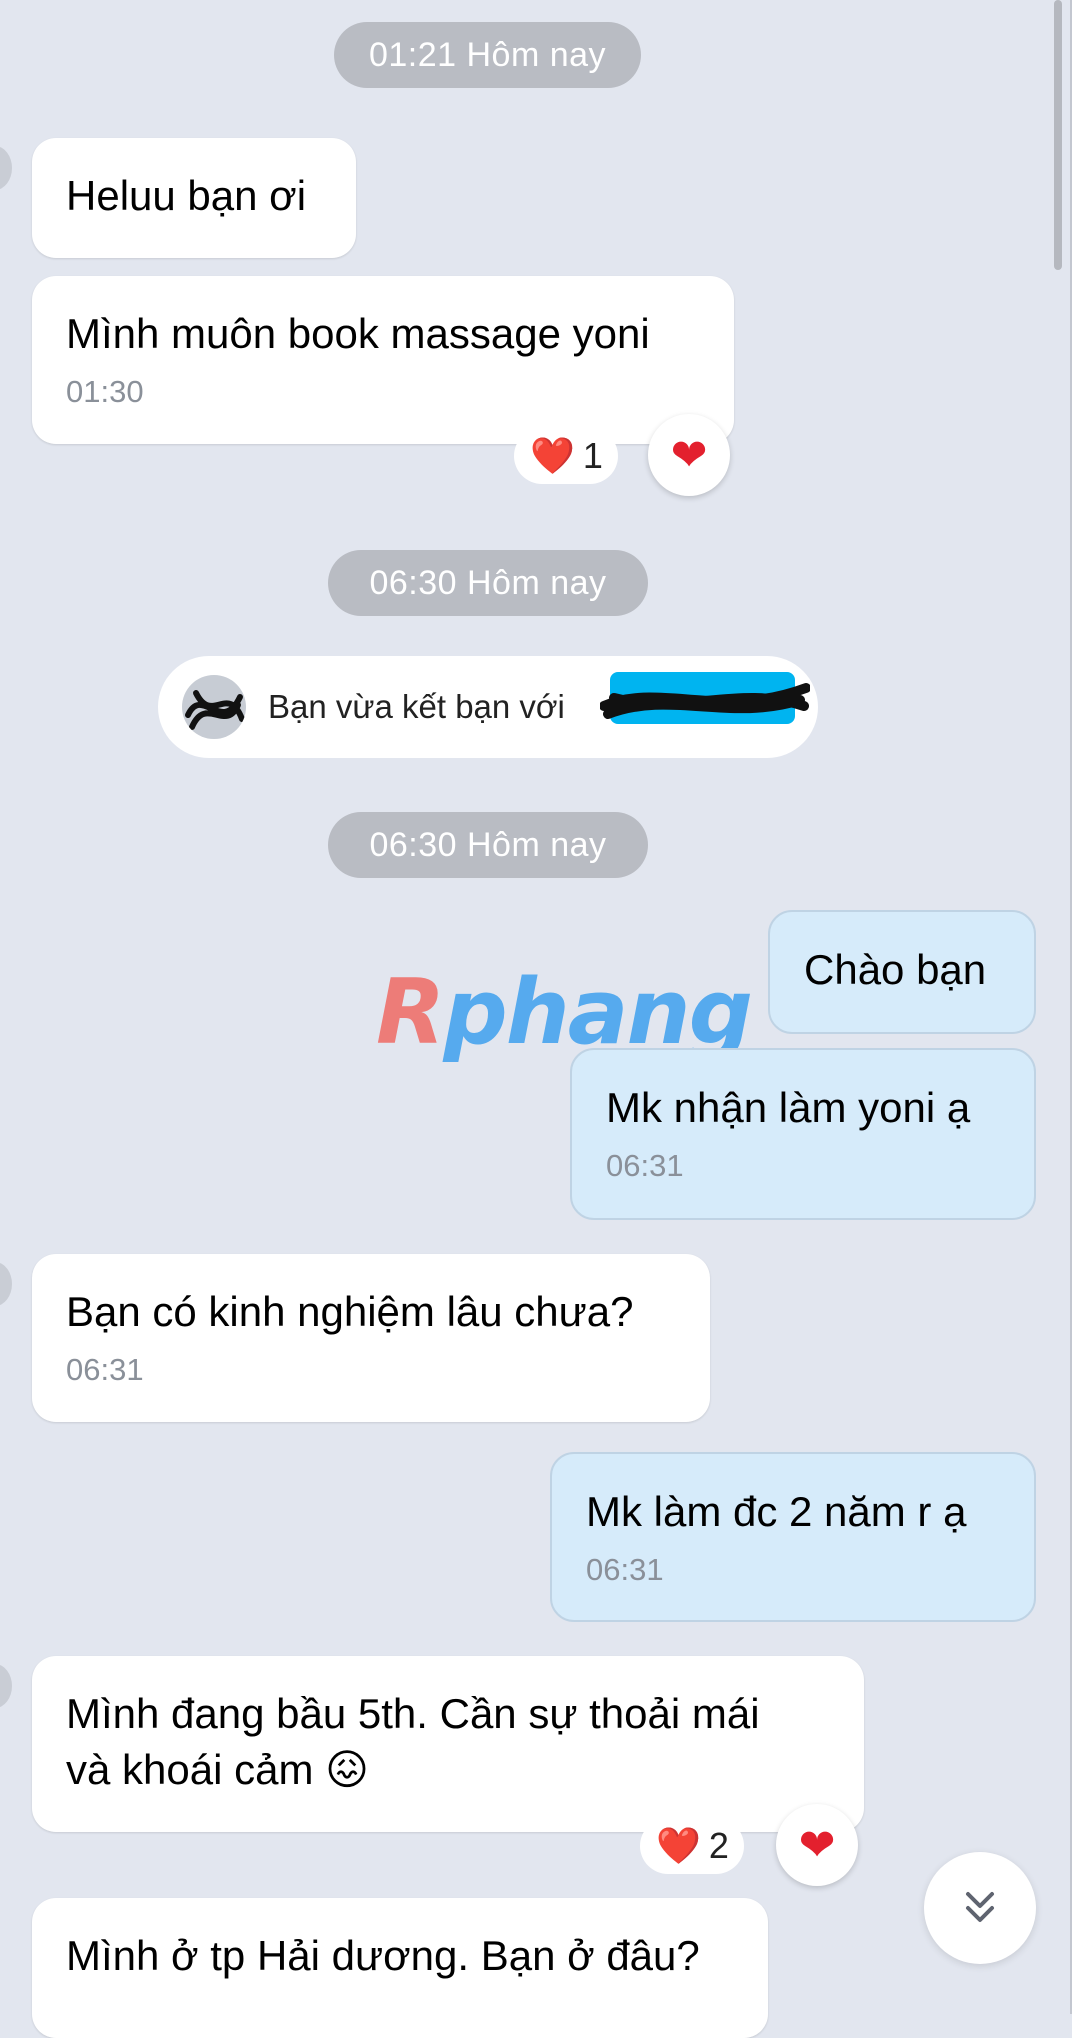  What do you see at coordinates (793, 1537) in the screenshot?
I see `outgoing-message: Mk làm đc 2 năm r ạ 06:31` at bounding box center [793, 1537].